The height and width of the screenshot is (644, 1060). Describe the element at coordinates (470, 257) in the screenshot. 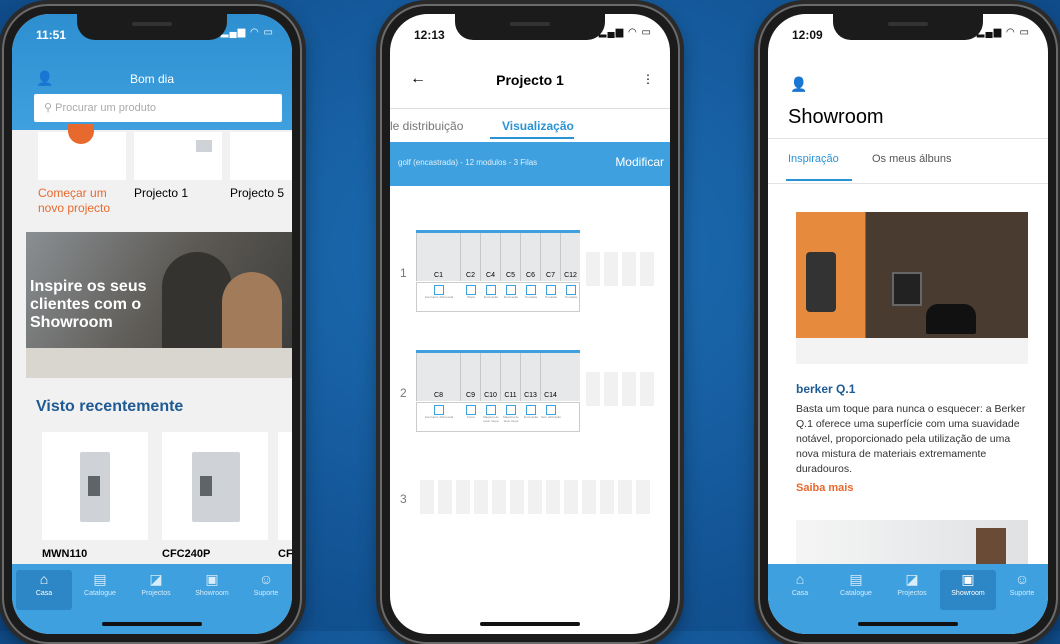

I see `panel-slot: C2` at that location.